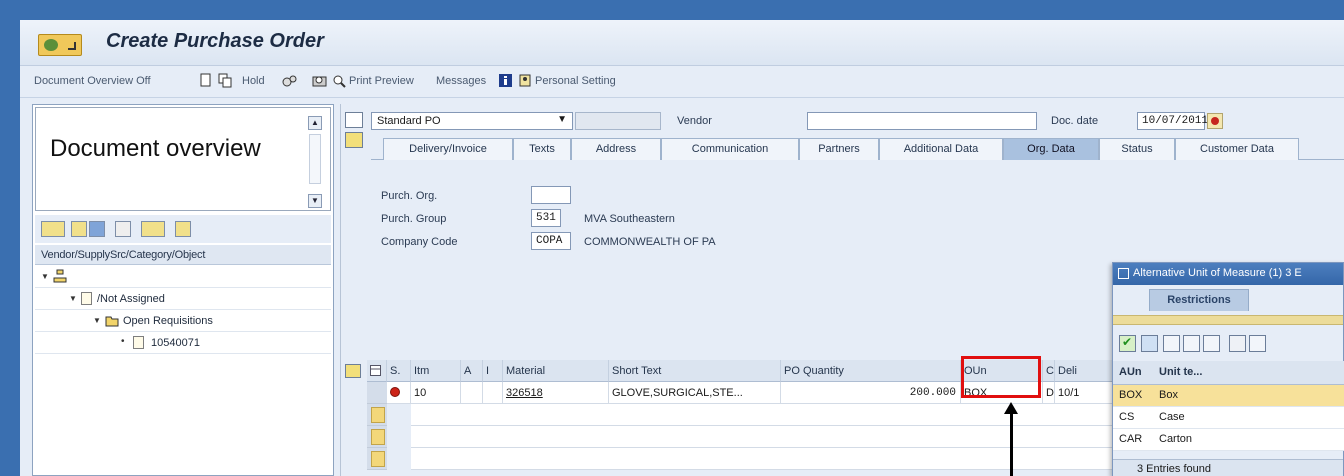  I want to click on personal-setting-icon, so click(525, 80).